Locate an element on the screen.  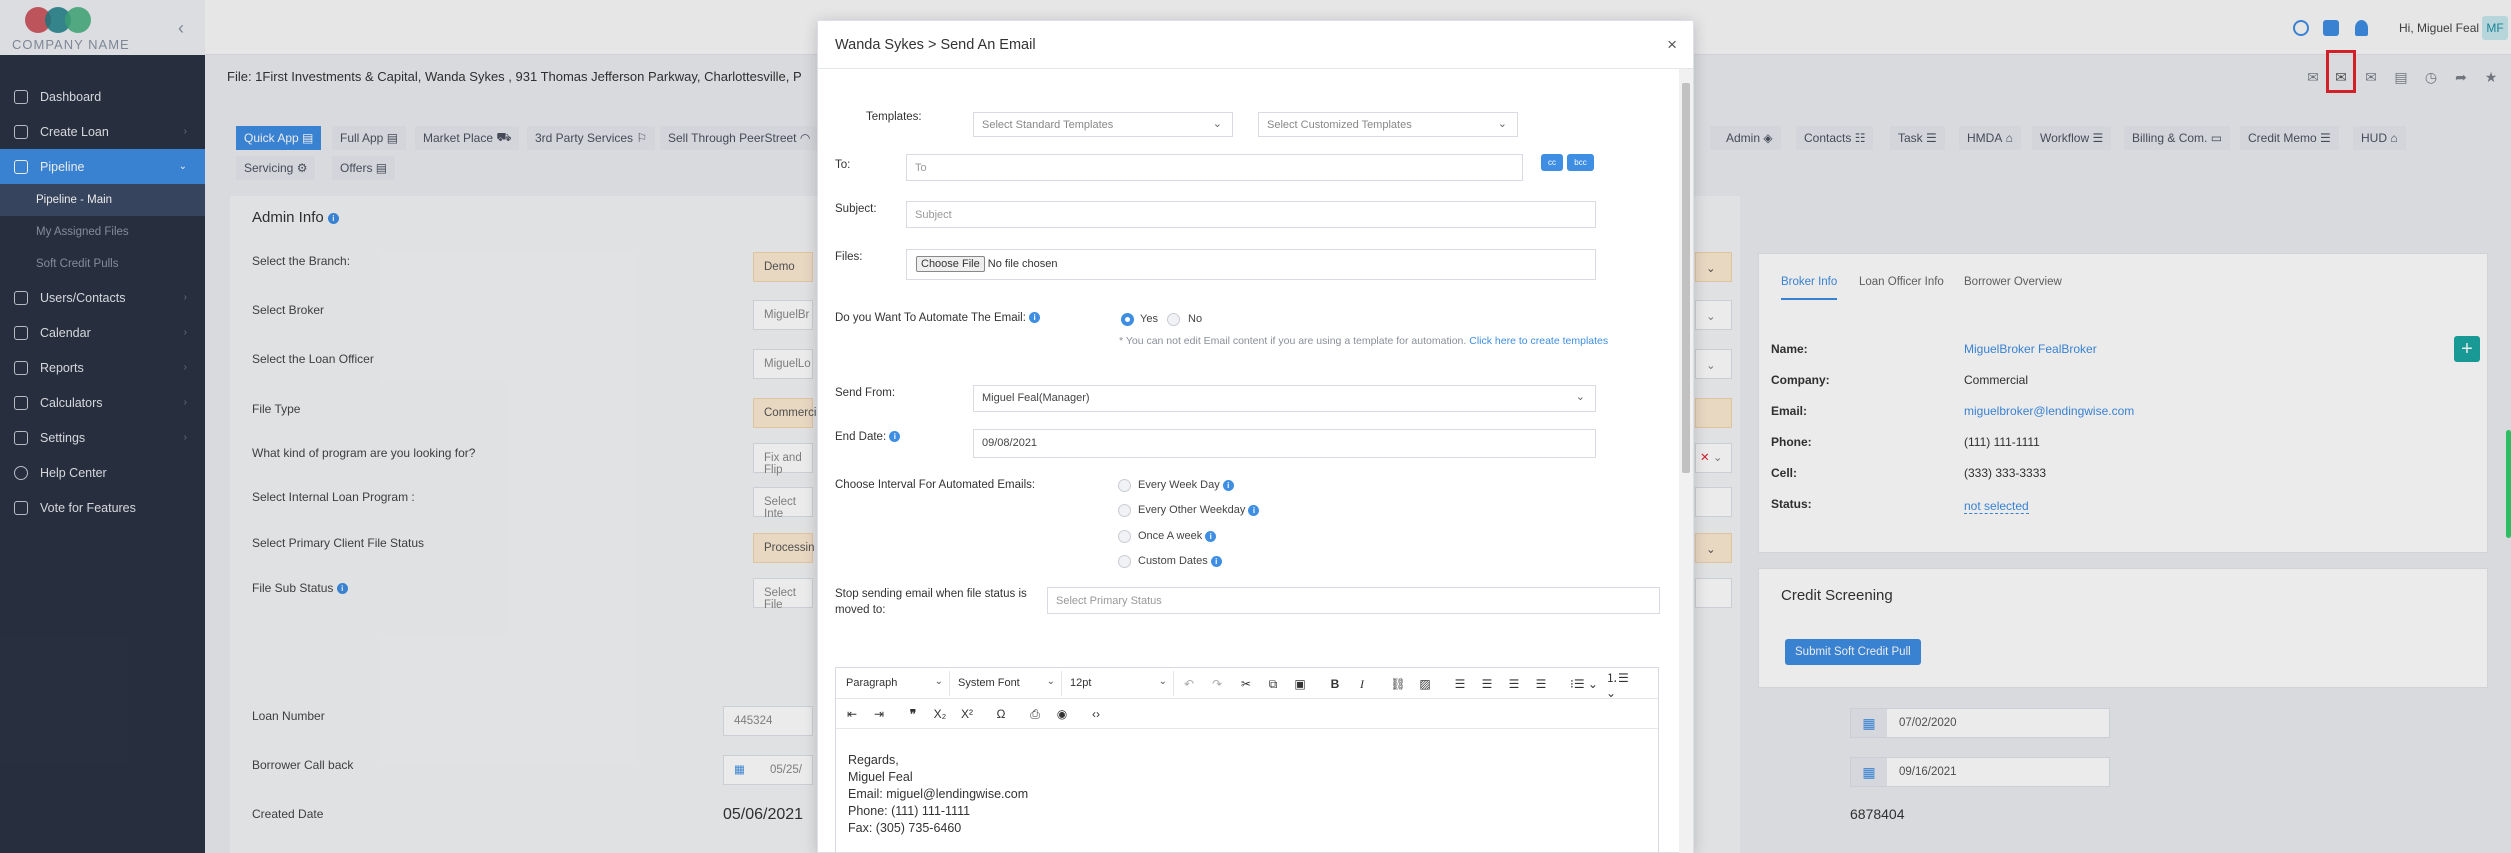
editor-line: Fax: (305) 735-6460 is located at coordinates (905, 828).